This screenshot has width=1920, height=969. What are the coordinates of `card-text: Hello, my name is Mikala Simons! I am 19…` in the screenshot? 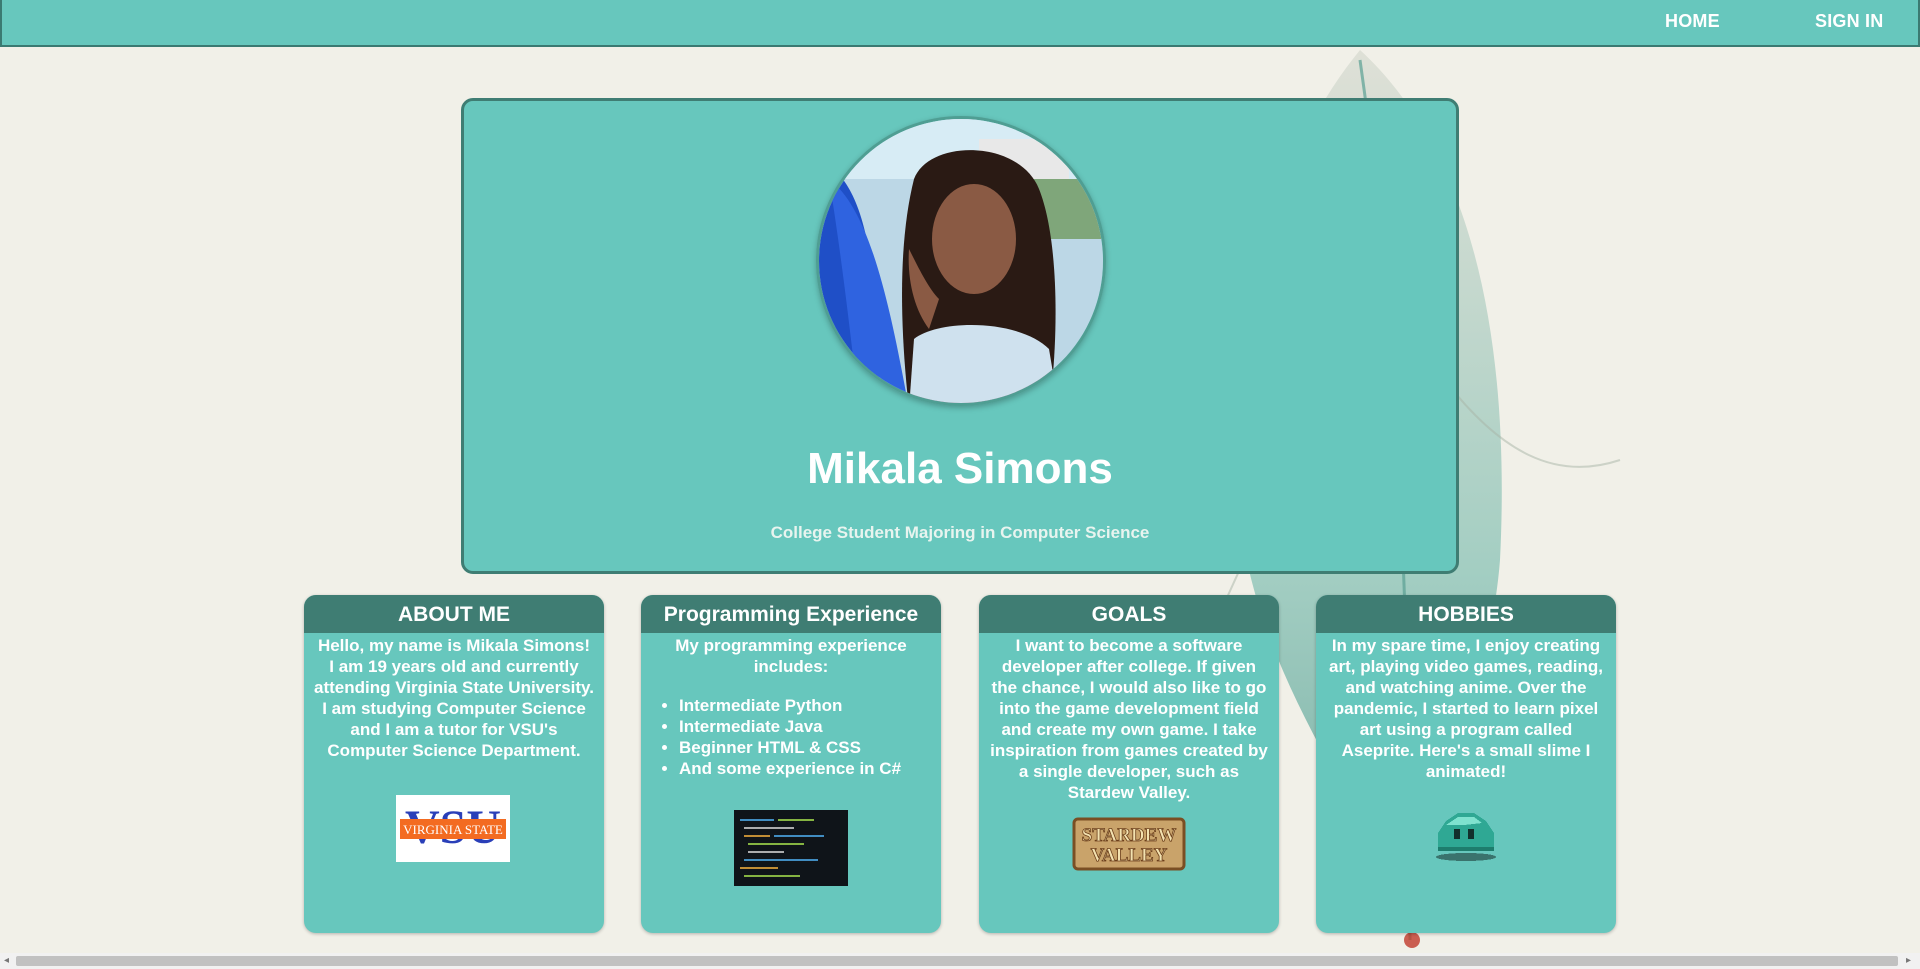 It's located at (454, 698).